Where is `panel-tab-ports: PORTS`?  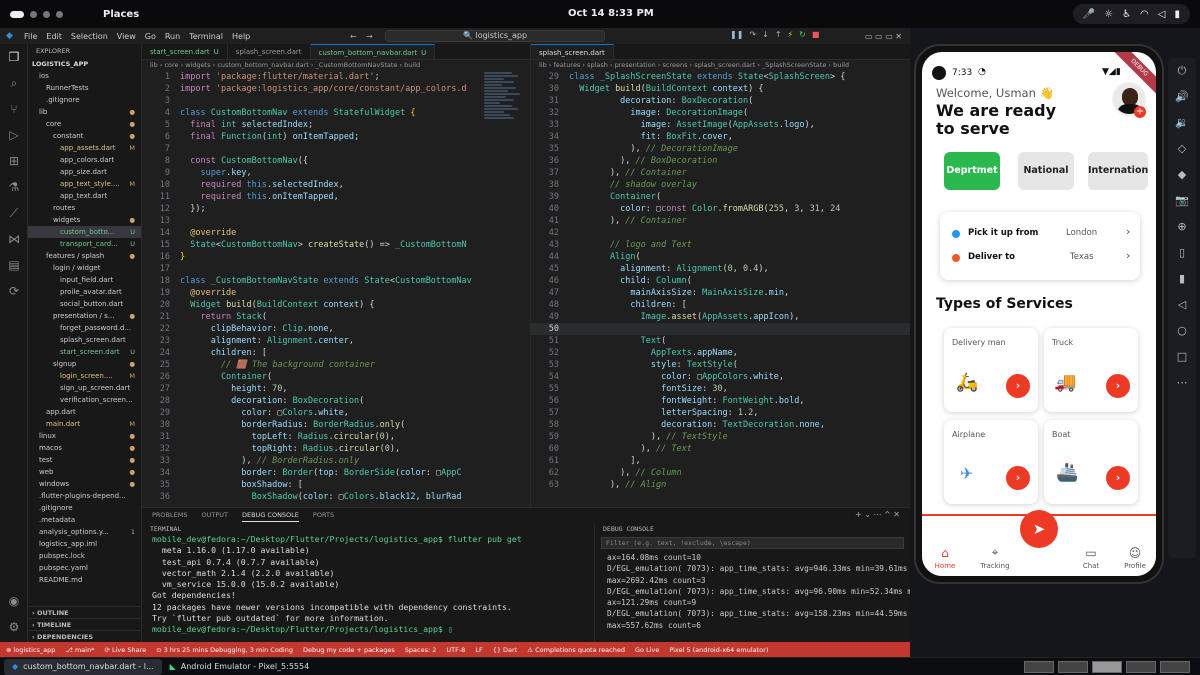 panel-tab-ports: PORTS is located at coordinates (323, 515).